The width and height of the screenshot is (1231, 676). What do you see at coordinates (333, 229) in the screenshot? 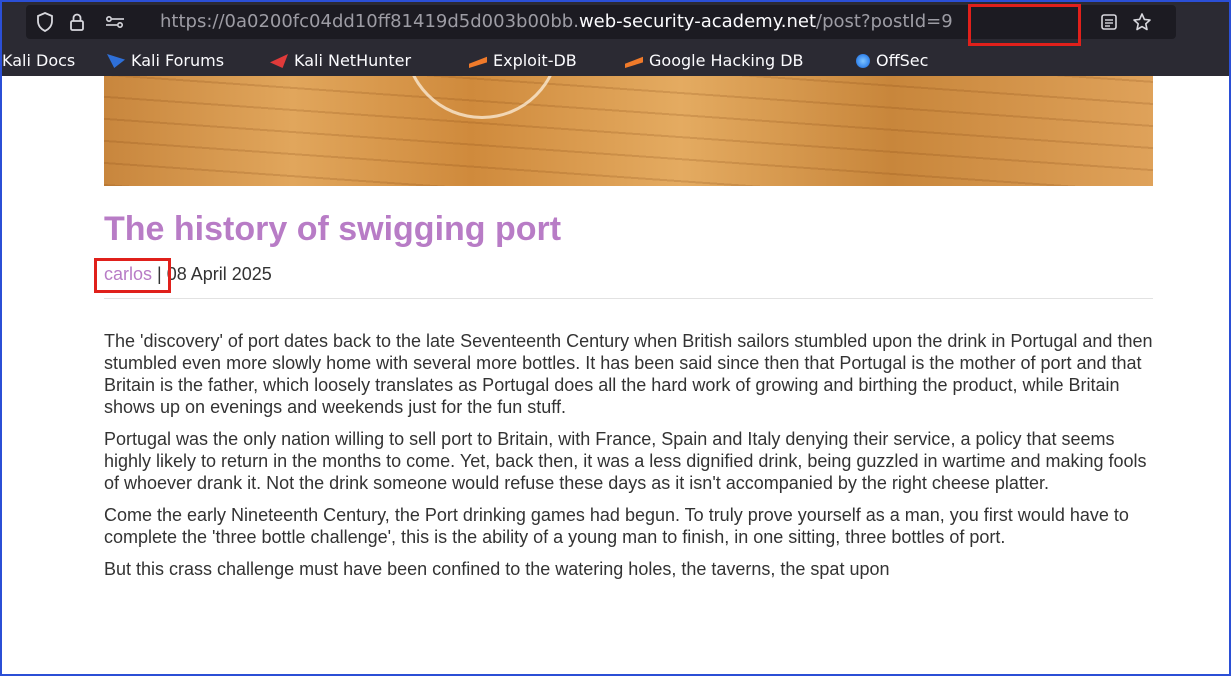
I see `post-title: The history of swigging port` at bounding box center [333, 229].